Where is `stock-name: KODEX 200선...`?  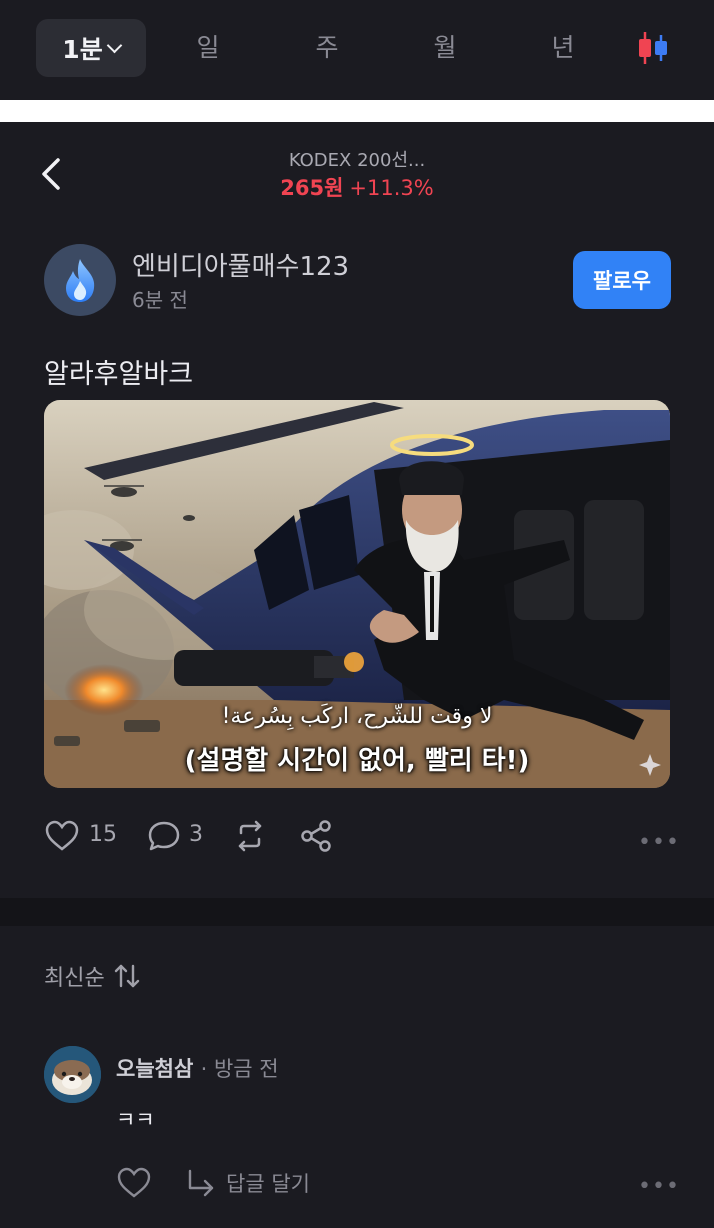
stock-name: KODEX 200선... is located at coordinates (357, 159).